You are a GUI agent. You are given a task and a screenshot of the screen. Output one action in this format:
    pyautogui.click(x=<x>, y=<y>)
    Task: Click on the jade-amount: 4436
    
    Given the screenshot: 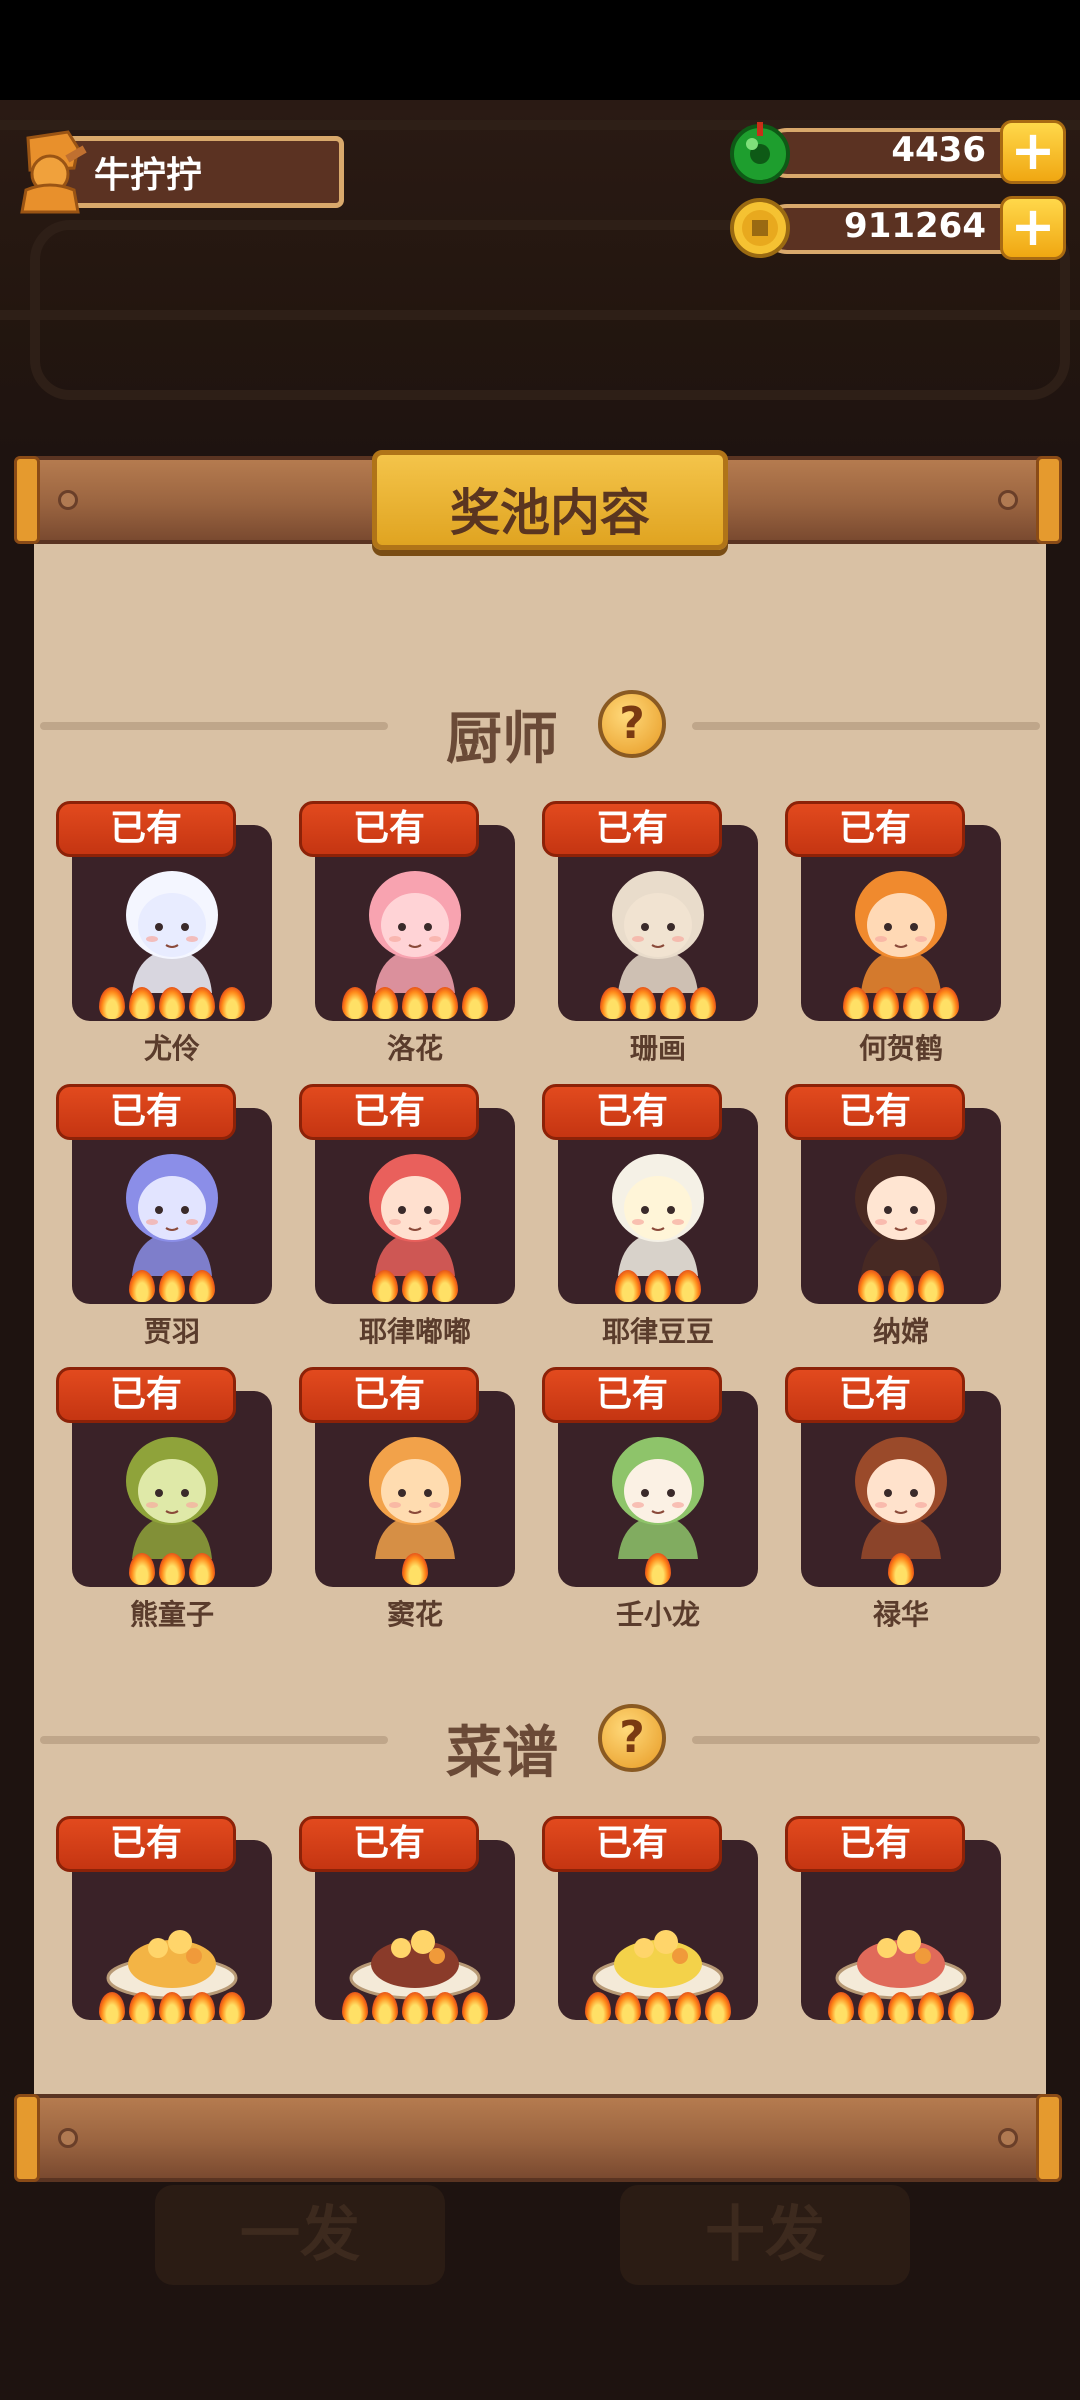 What is the action you would take?
    pyautogui.click(x=938, y=150)
    